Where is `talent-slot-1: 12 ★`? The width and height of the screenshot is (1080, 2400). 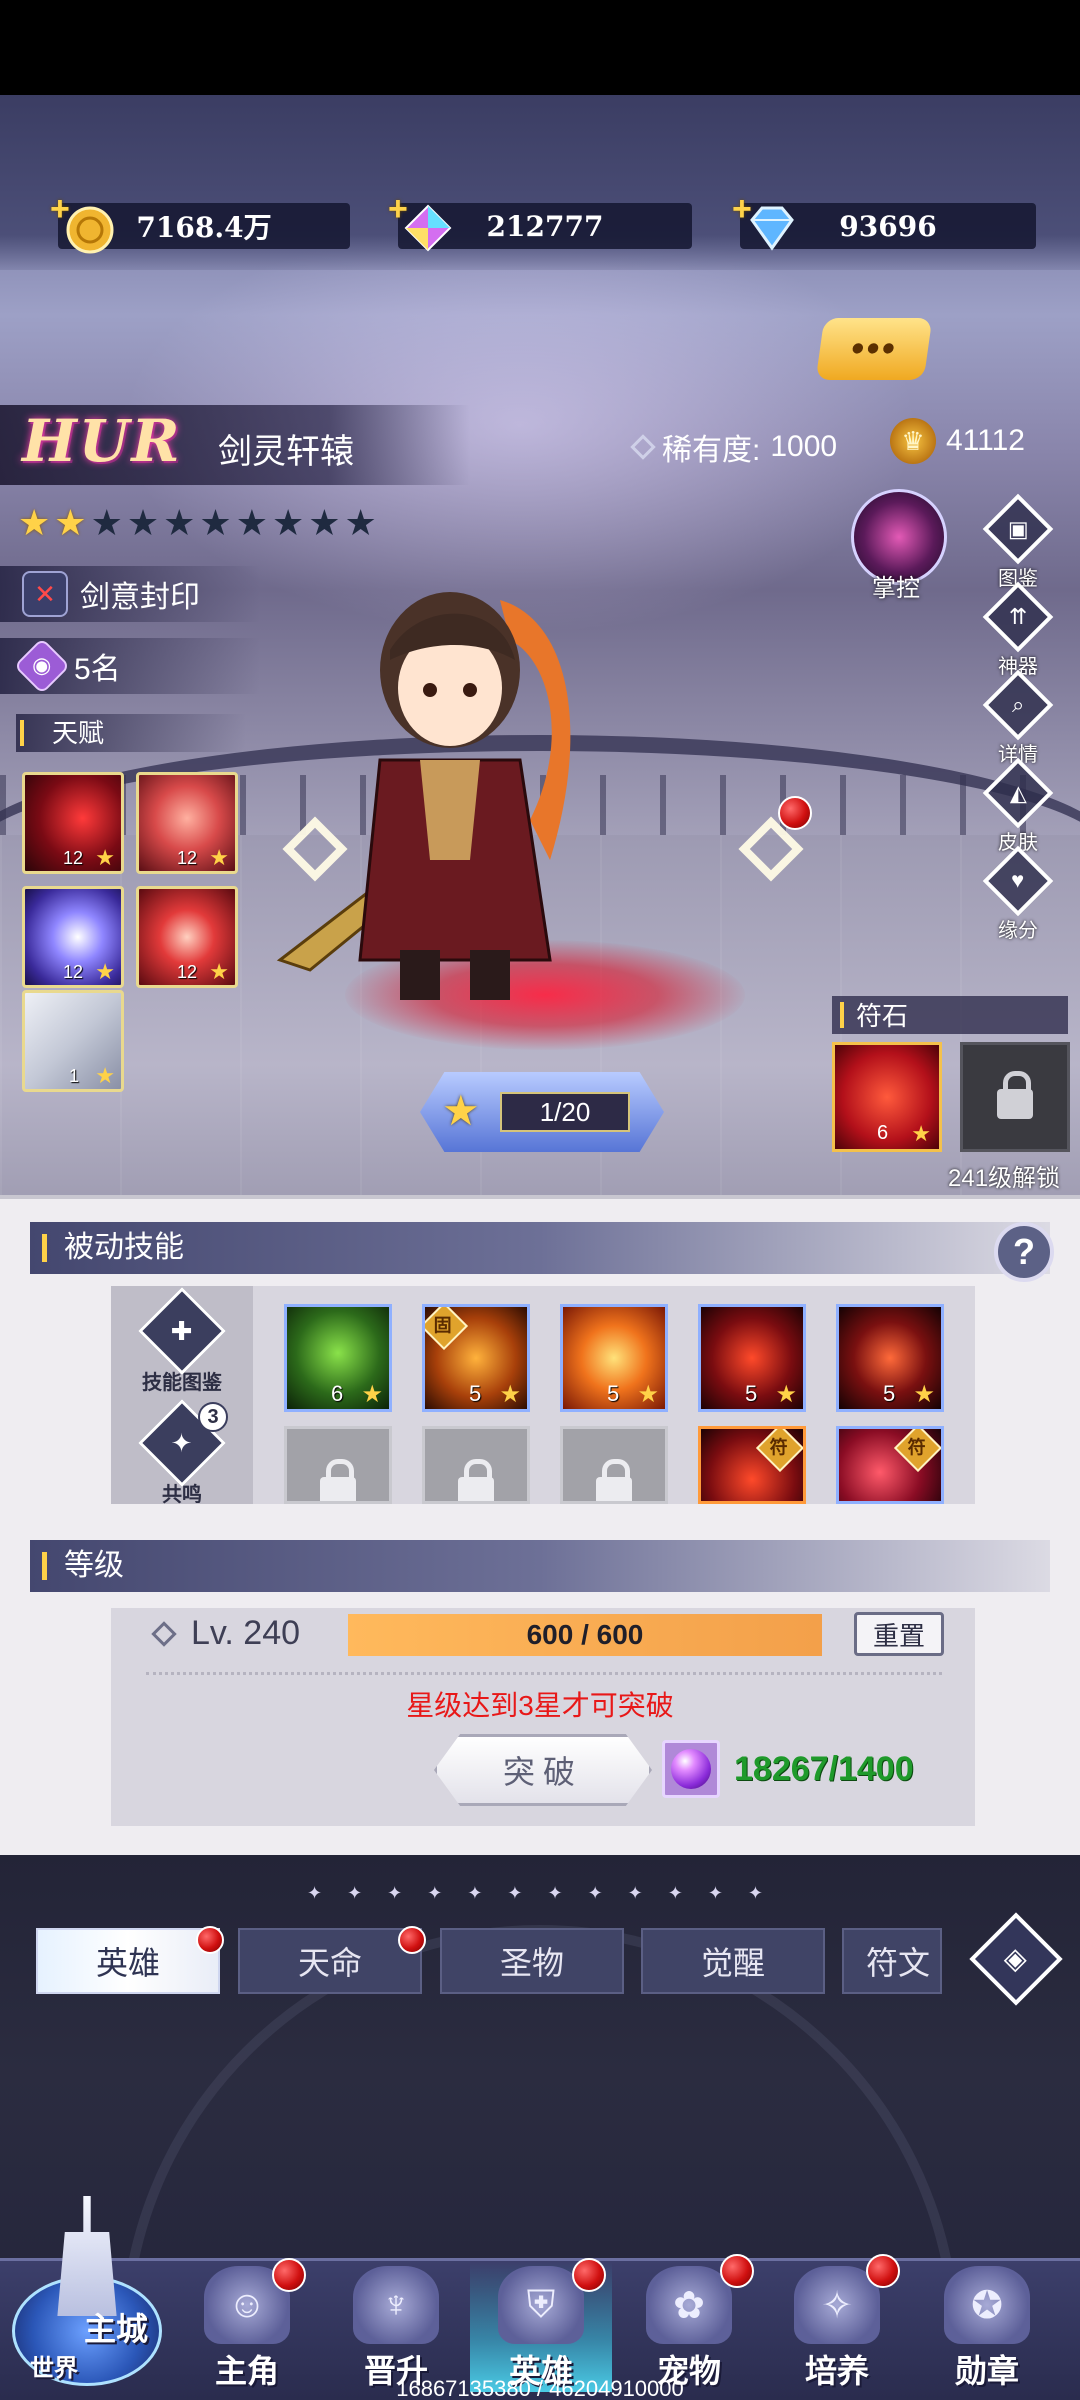
talent-slot-1: 12 ★ is located at coordinates (73, 823).